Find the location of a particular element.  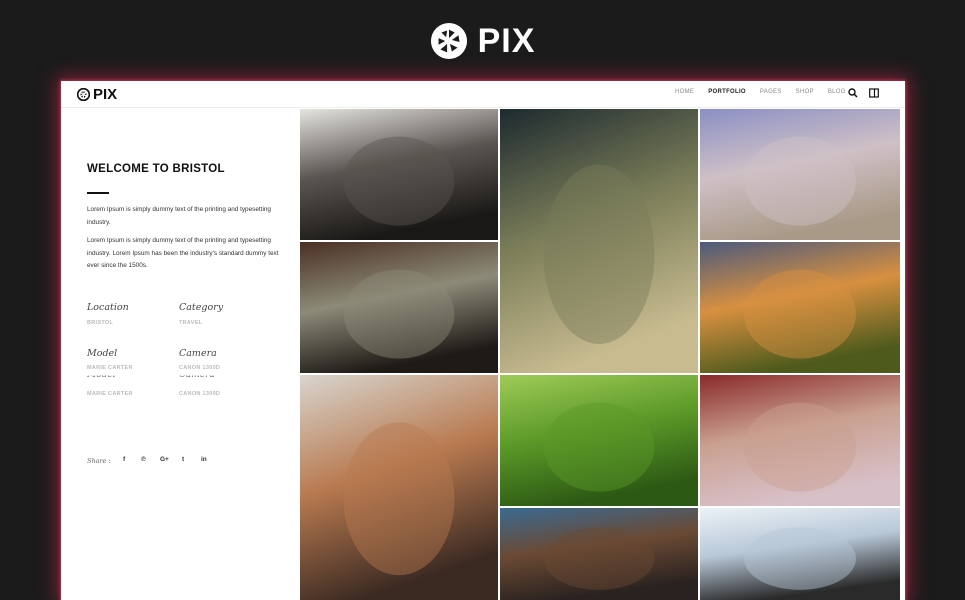

meta-value-camera: CANON 1300D is located at coordinates (200, 368).